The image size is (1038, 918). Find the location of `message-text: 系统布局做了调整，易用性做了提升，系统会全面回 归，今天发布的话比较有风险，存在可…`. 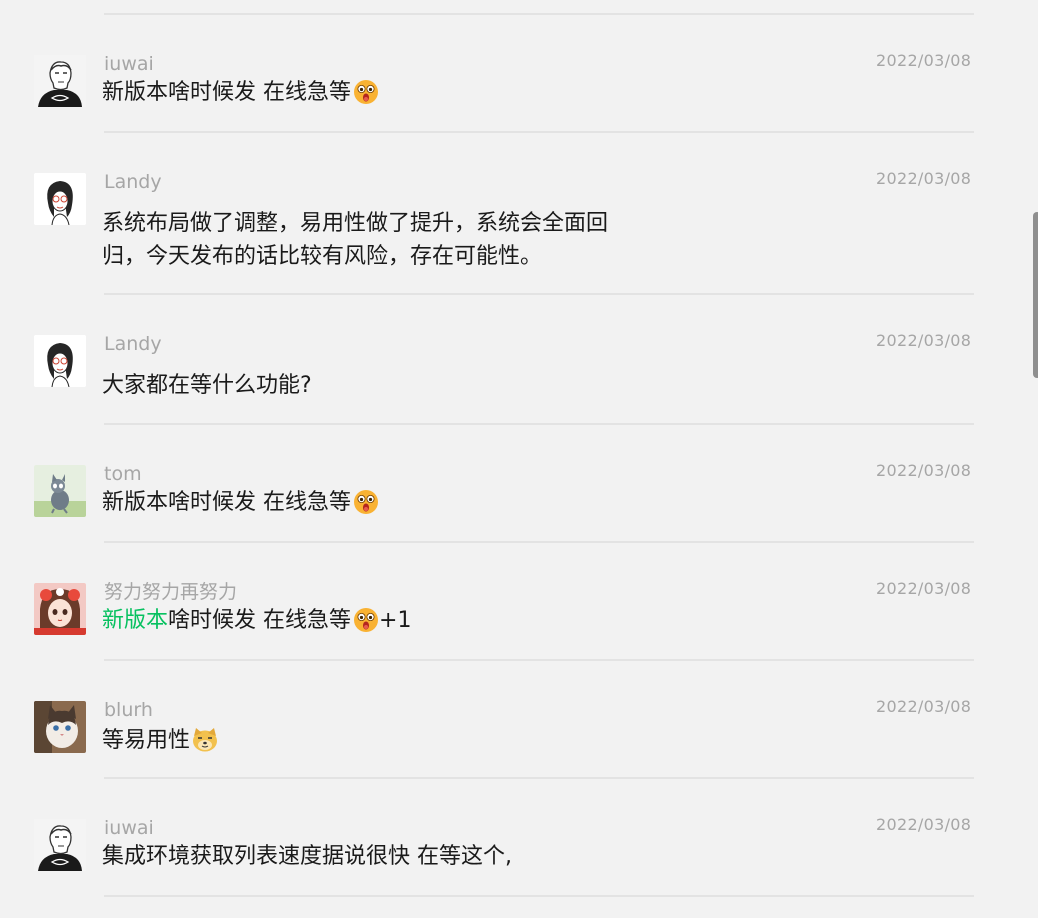

message-text: 系统布局做了调整，易用性做了提升，系统会全面回 归，今天发布的话比较有风险，存在可… is located at coordinates (355, 240).